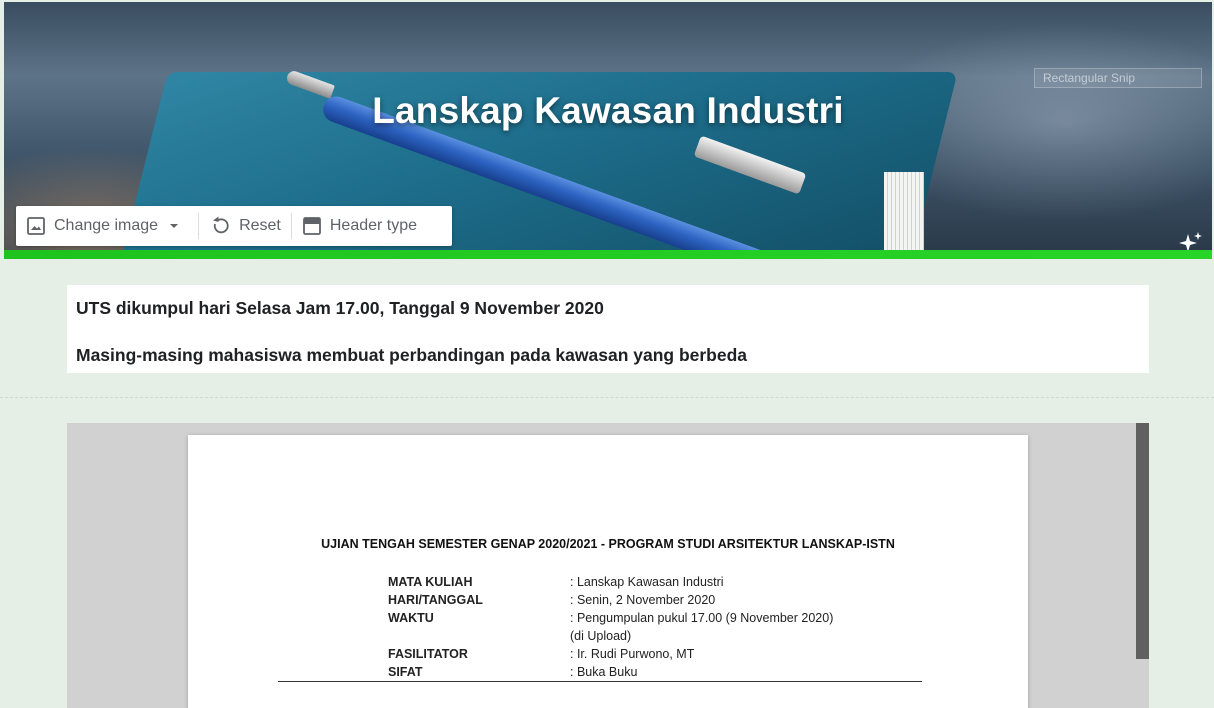 This screenshot has height=708, width=1214. Describe the element at coordinates (373, 225) in the screenshot. I see `header-type-label: Header type` at that location.